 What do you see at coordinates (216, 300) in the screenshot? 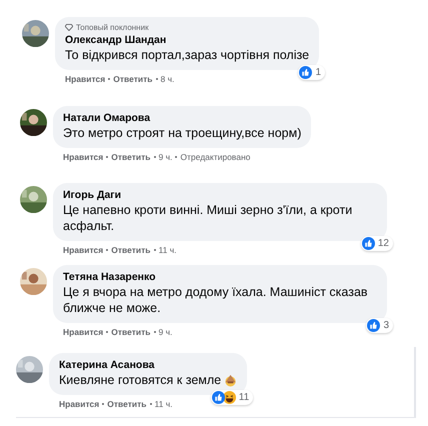
I see `comment-text: Це я вчора на метро додому їхала. Машиніст сказав ближче не може.` at bounding box center [216, 300].